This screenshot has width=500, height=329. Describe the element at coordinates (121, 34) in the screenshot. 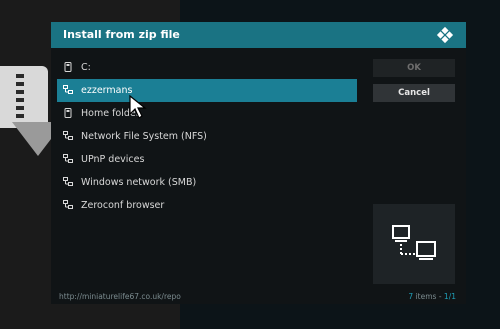

I see `dialog-title: Install from zip file` at that location.